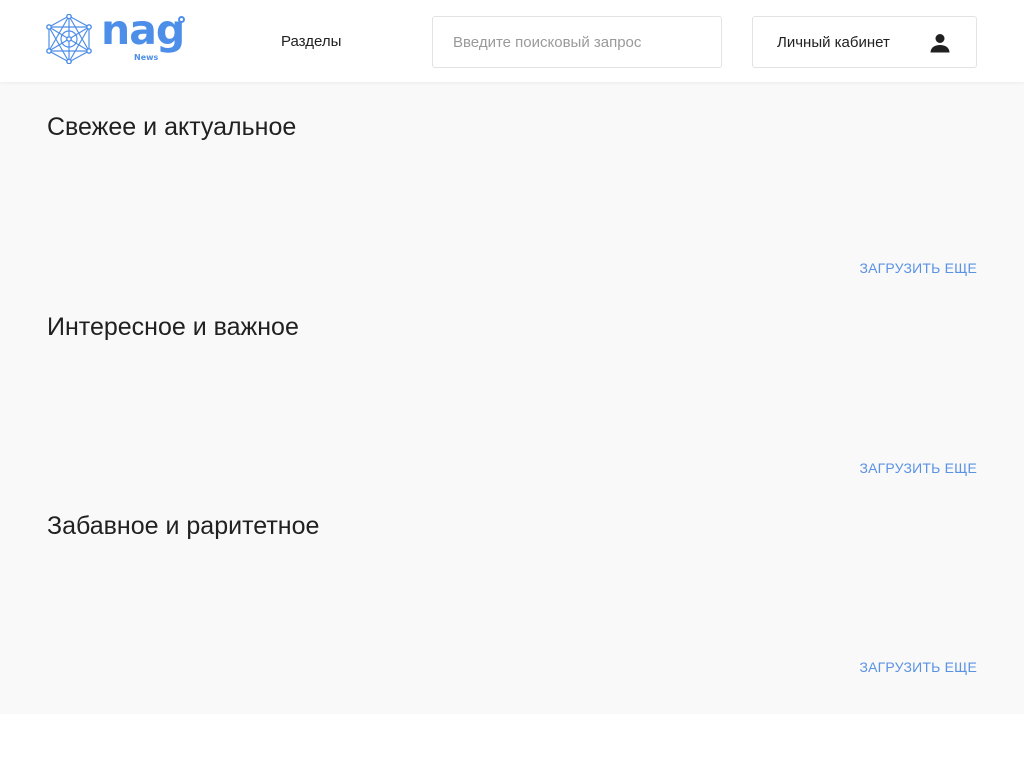 The image size is (1024, 768). I want to click on logo-wordmark: nag, so click(143, 30).